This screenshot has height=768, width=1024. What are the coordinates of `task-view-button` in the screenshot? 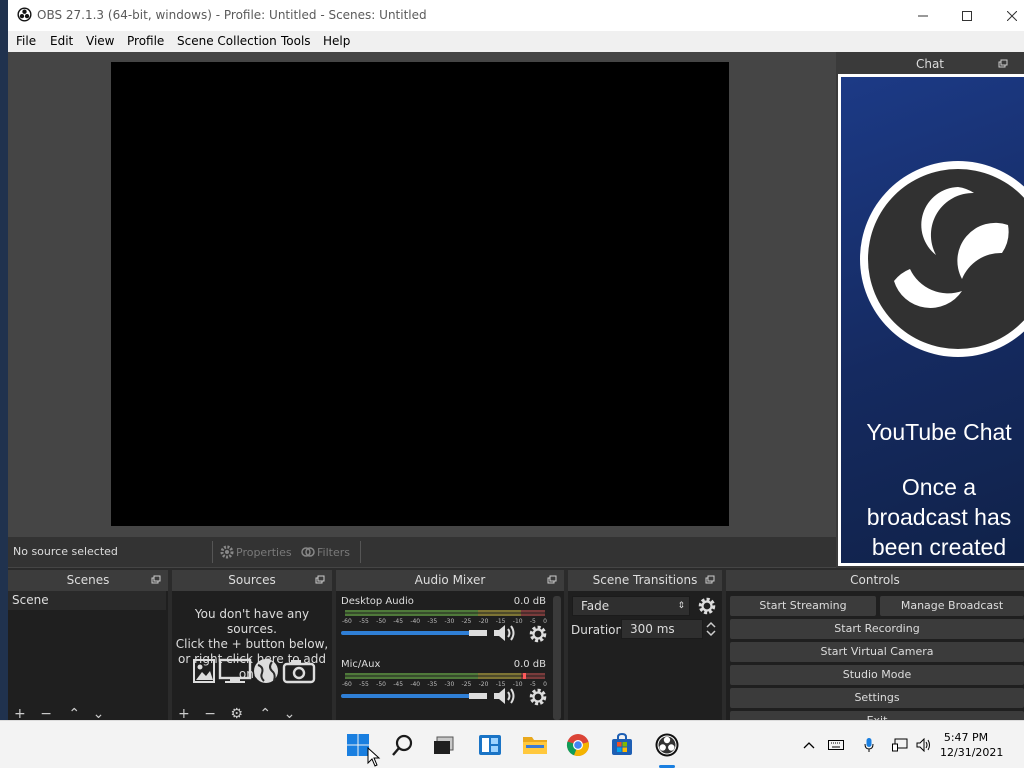 It's located at (444, 745).